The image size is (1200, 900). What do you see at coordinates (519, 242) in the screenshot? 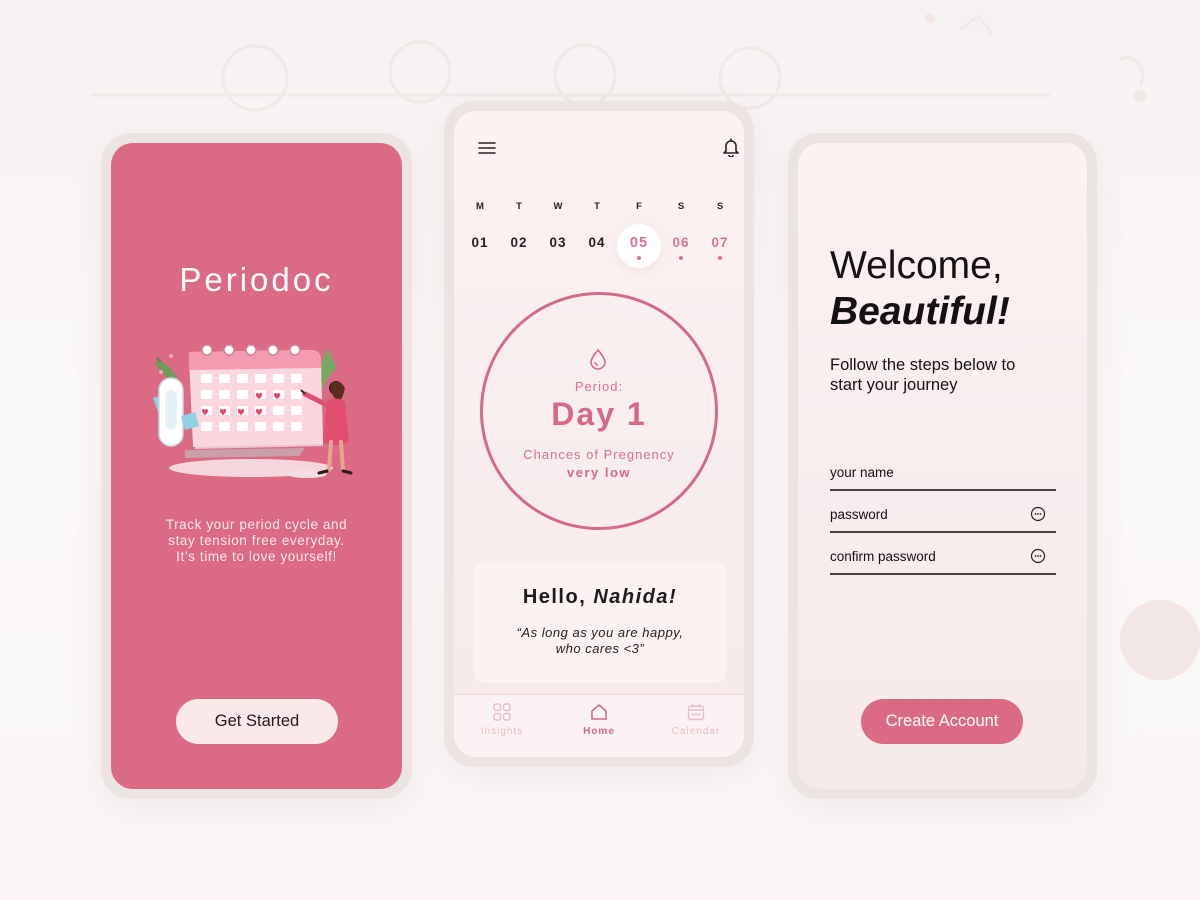
I see `day-date: 02` at bounding box center [519, 242].